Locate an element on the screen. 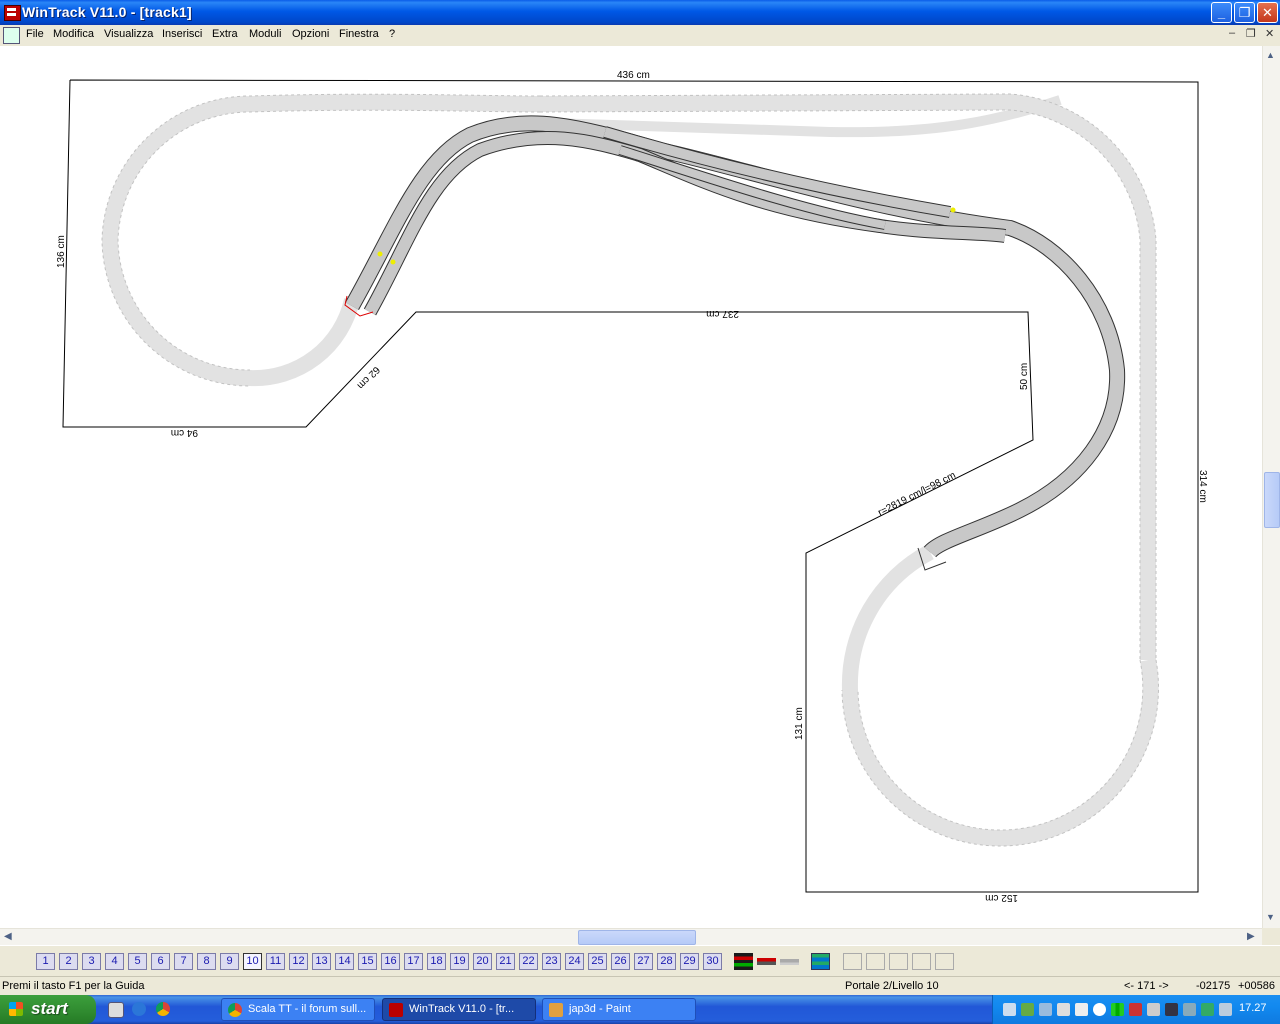 The height and width of the screenshot is (1024, 1280). level-button-4: 4 is located at coordinates (114, 961).